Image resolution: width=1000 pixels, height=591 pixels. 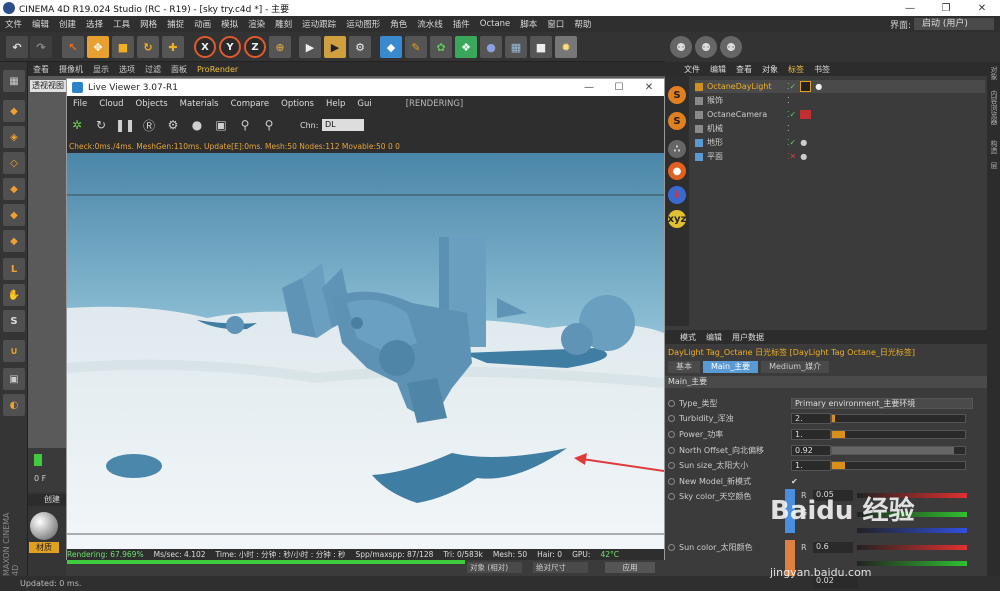 What do you see at coordinates (14, 189) in the screenshot?
I see `points-mode-icon: ◆` at bounding box center [14, 189].